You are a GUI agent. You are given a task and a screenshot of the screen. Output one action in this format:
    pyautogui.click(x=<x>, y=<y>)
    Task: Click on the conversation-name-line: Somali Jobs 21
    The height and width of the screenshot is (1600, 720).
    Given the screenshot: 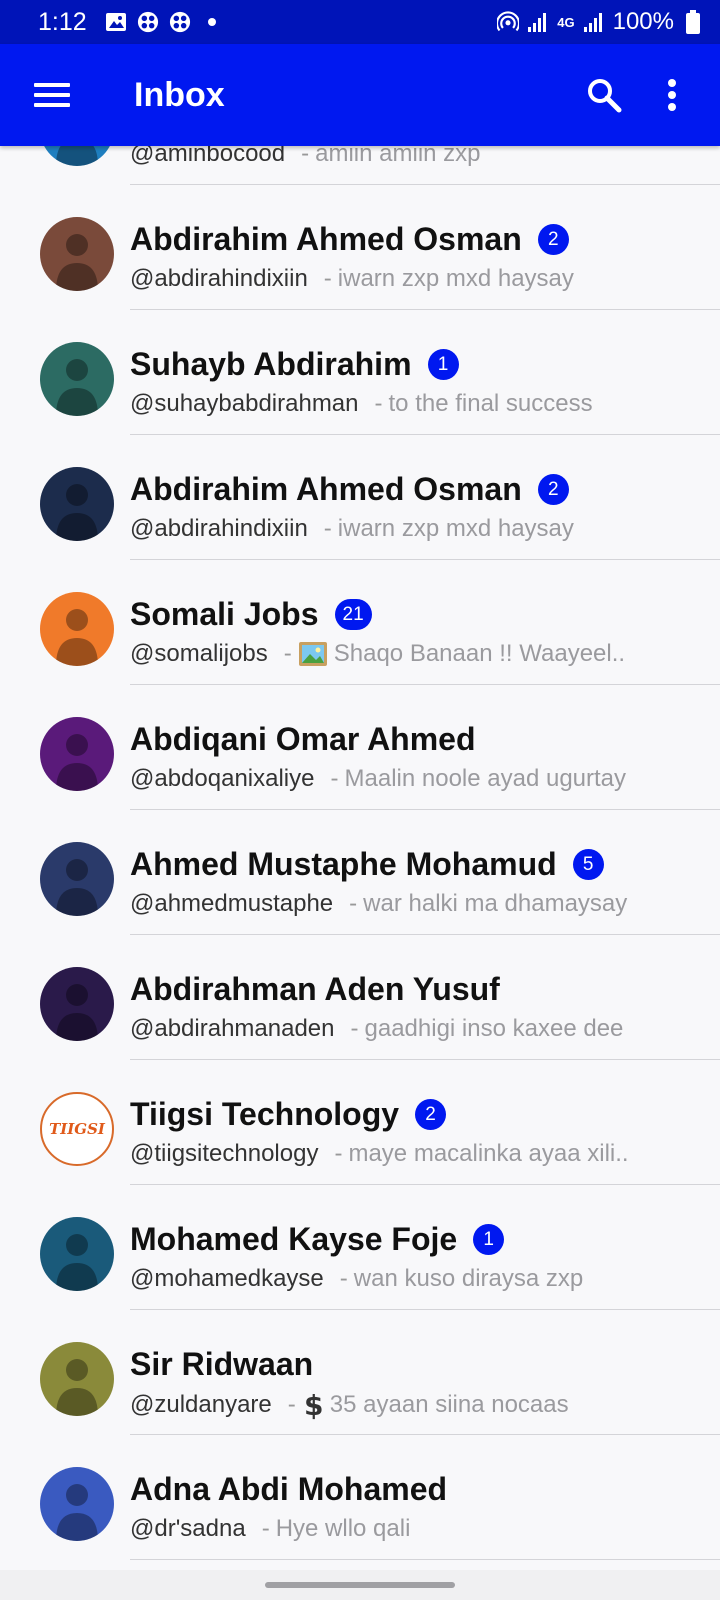 What is the action you would take?
    pyautogui.click(x=251, y=614)
    